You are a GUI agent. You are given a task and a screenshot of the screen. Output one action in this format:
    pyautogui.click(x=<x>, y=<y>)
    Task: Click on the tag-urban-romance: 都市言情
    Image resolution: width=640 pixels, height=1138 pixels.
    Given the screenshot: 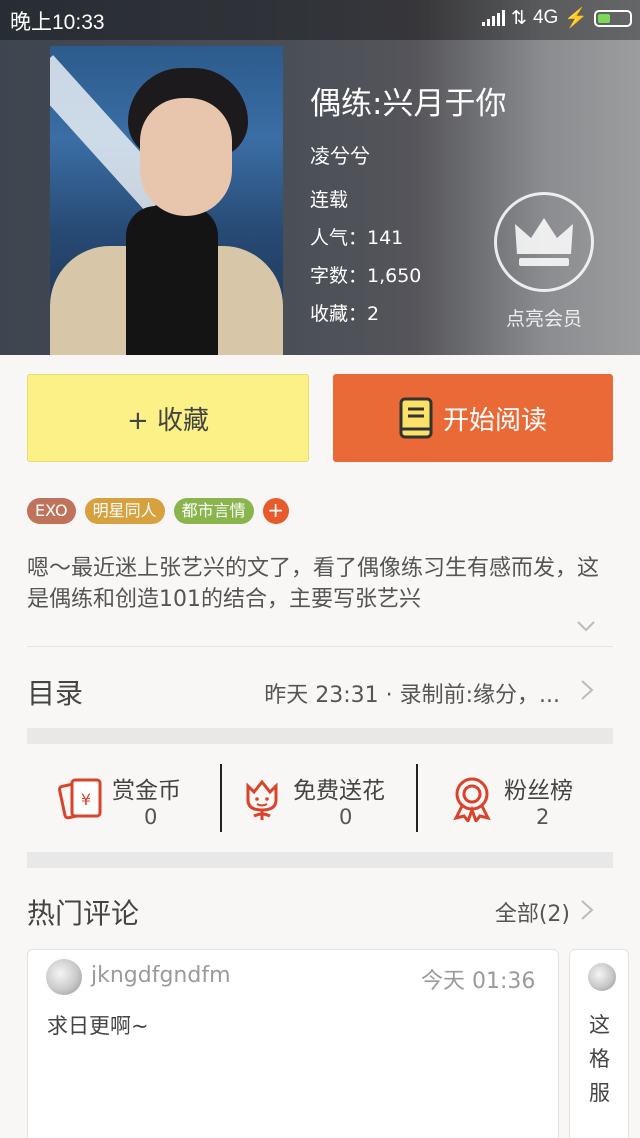 What is the action you would take?
    pyautogui.click(x=213, y=511)
    